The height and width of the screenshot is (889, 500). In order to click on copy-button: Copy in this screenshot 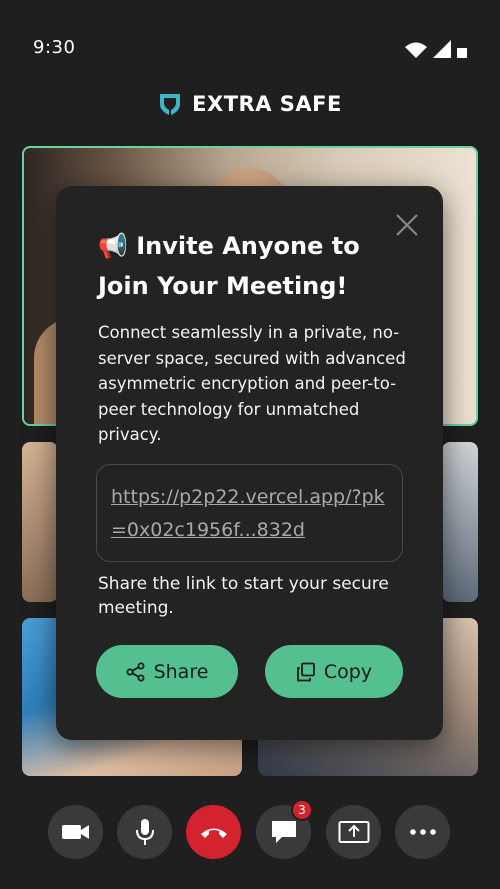, I will do `click(334, 671)`.